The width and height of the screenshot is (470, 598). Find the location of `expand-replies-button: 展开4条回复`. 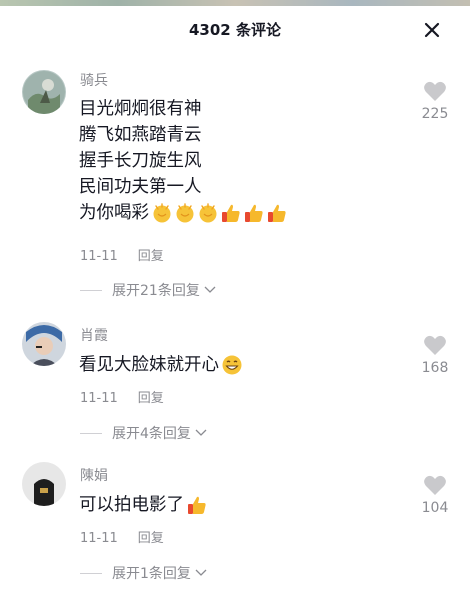

expand-replies-button: 展开4条回复 is located at coordinates (143, 433).